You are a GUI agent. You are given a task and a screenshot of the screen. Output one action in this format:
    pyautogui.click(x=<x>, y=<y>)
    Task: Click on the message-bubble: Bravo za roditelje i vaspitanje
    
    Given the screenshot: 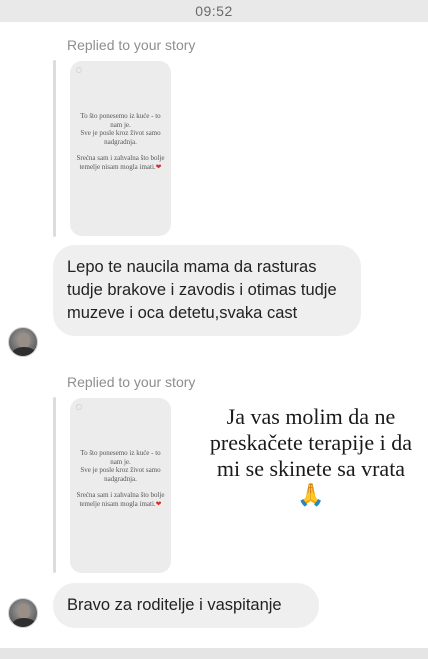 What is the action you would take?
    pyautogui.click(x=186, y=605)
    